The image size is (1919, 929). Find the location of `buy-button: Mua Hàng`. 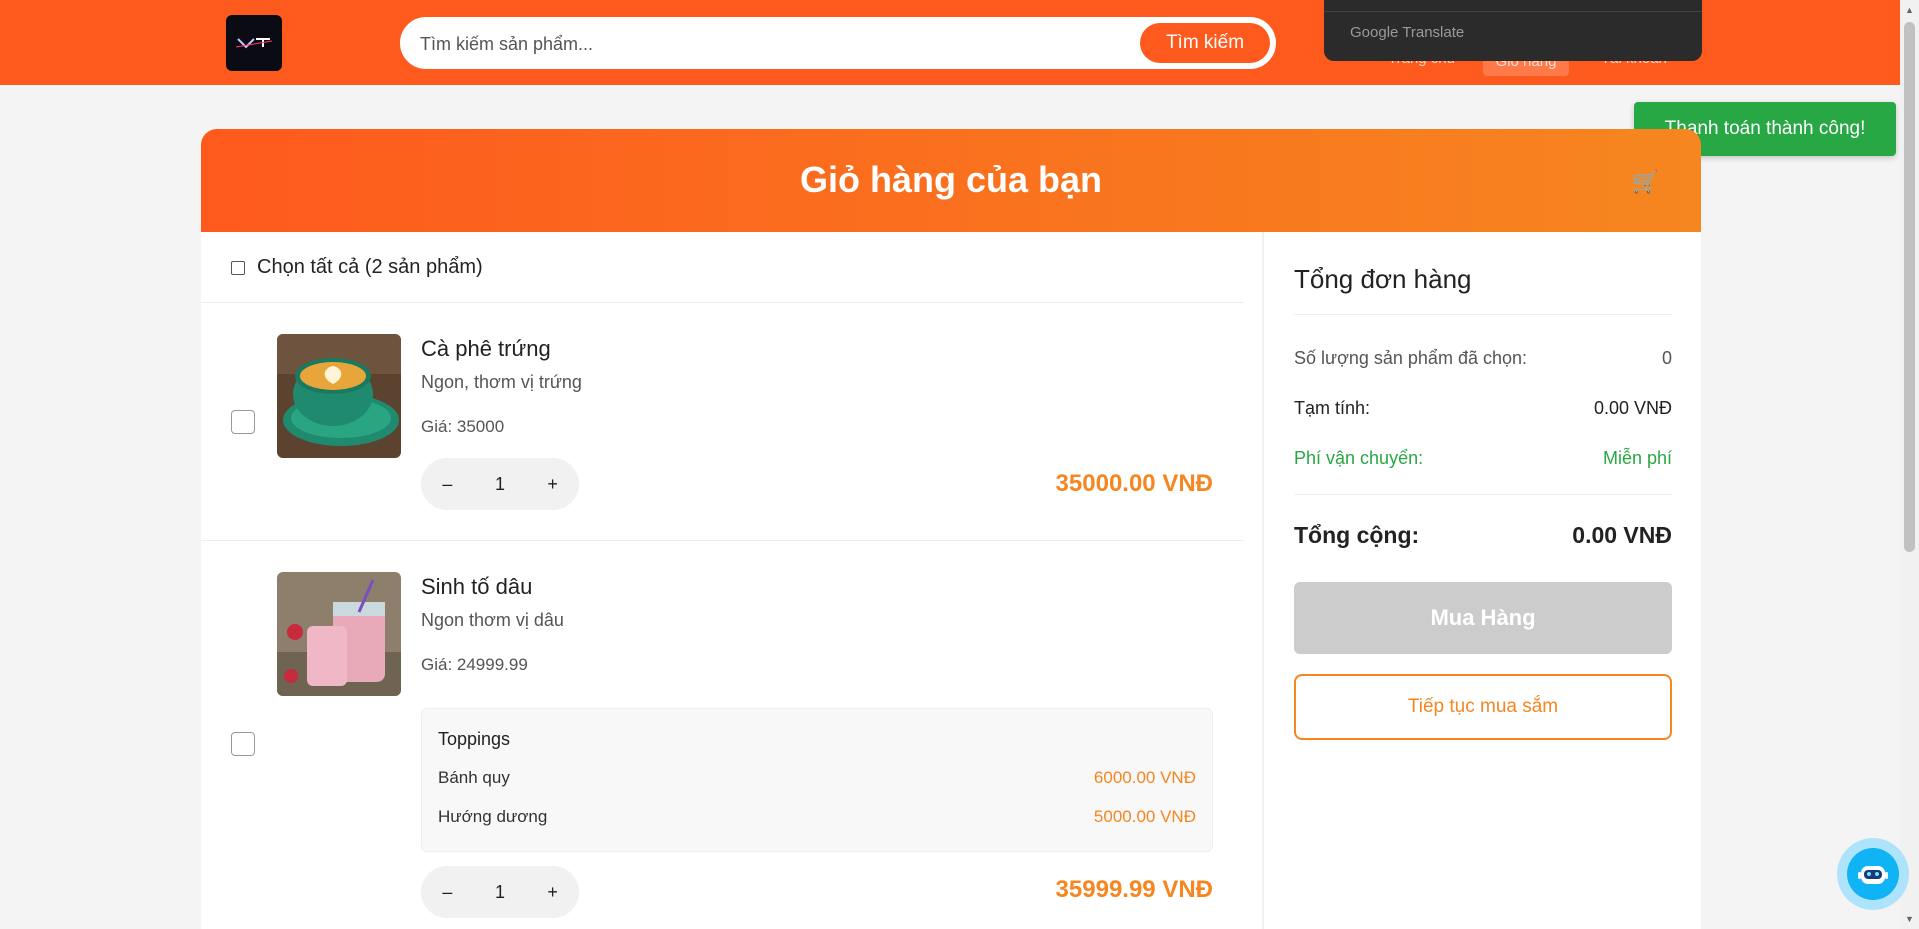

buy-button: Mua Hàng is located at coordinates (1483, 618).